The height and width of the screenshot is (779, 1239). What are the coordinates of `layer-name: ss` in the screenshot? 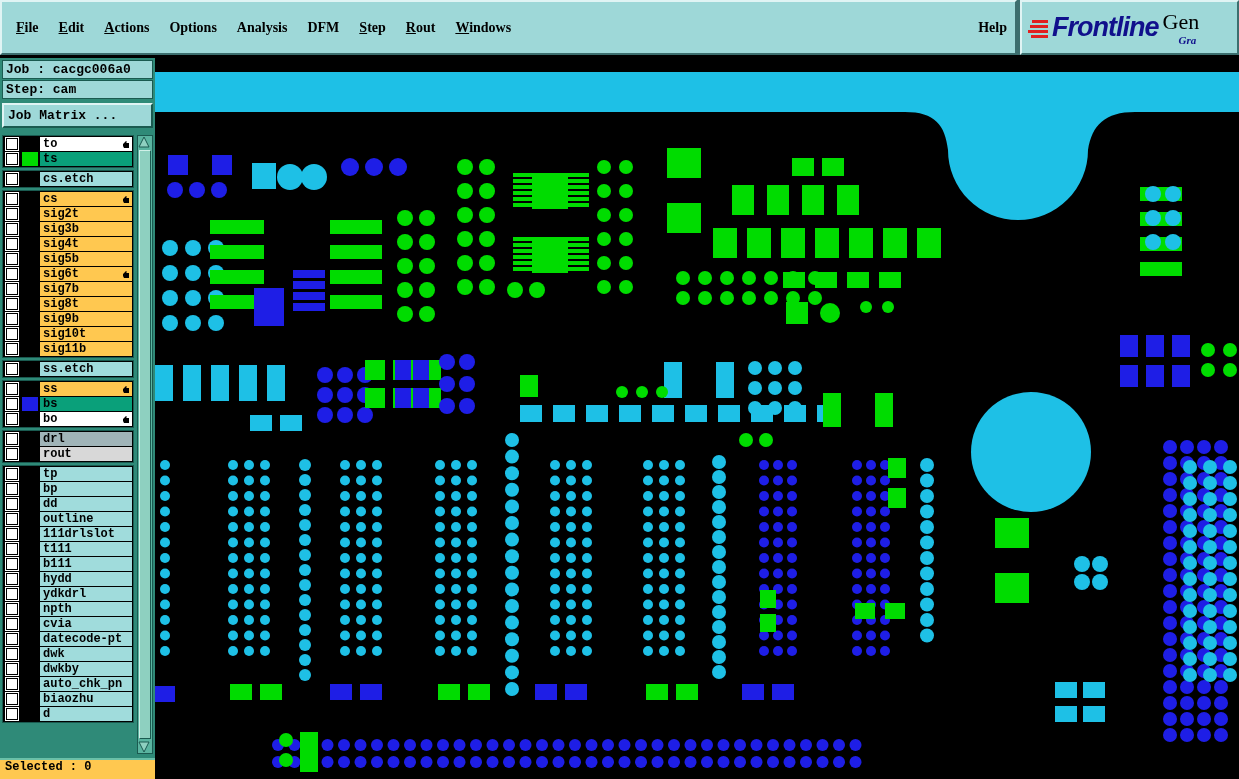 It's located at (86, 389).